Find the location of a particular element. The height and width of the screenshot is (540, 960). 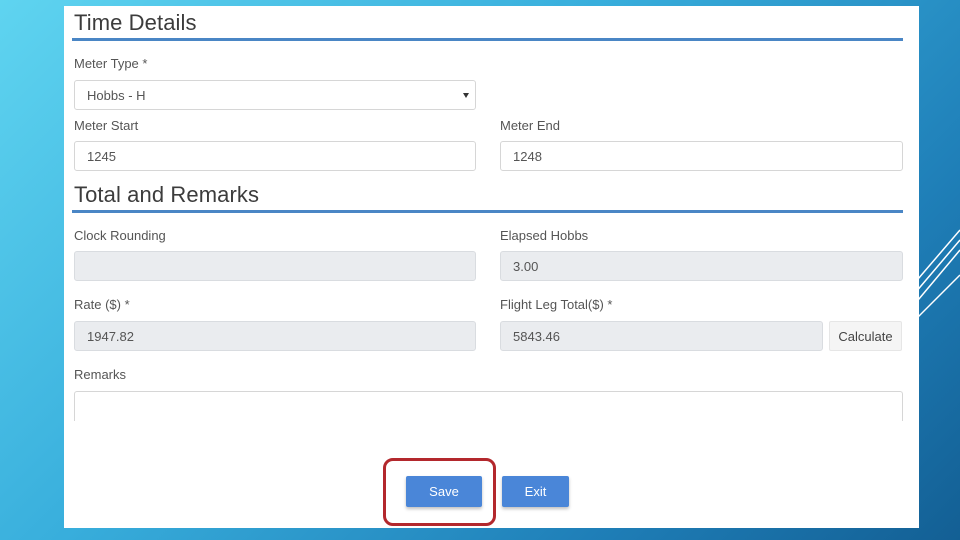

remarks-label: Remarks is located at coordinates (100, 374).